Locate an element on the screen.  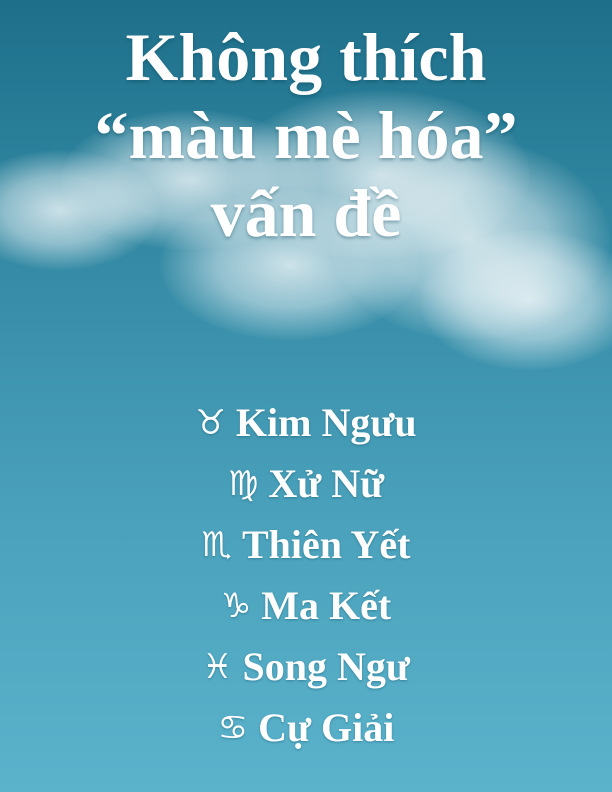
capricorn-icon: ♑ is located at coordinates (236, 606).